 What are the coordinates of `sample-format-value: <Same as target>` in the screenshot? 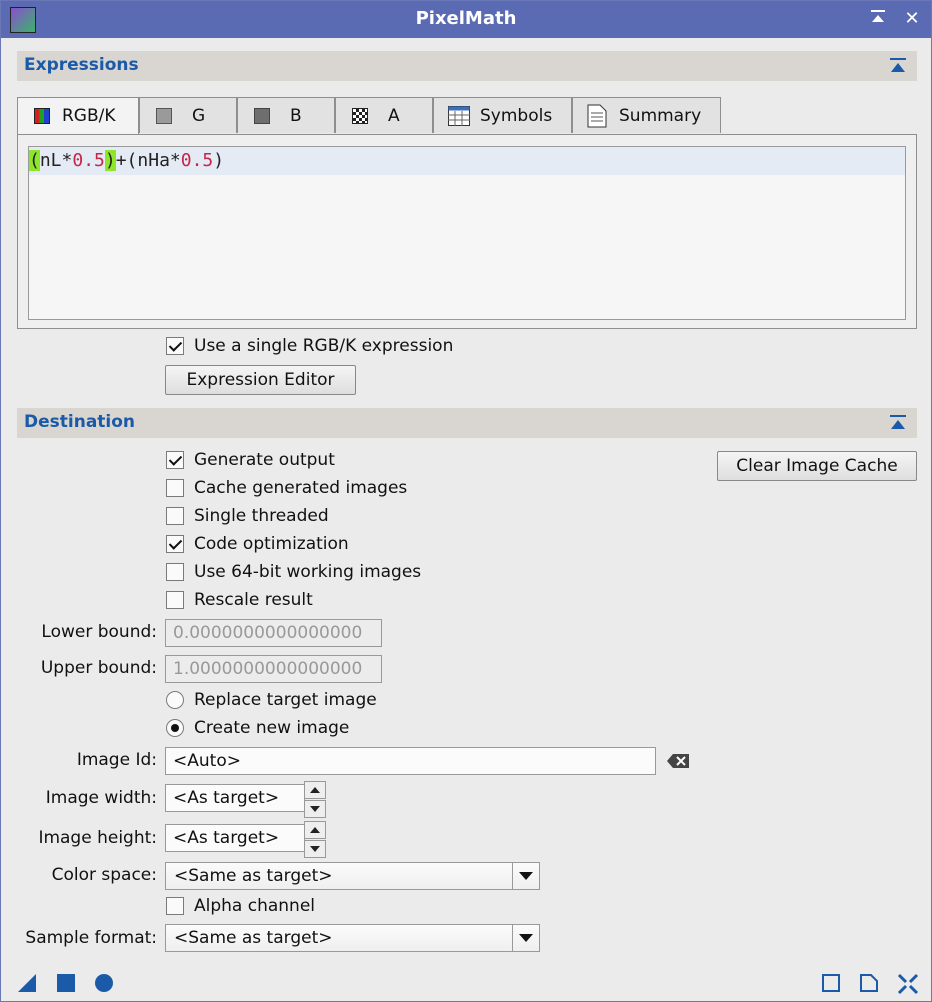 It's located at (253, 938).